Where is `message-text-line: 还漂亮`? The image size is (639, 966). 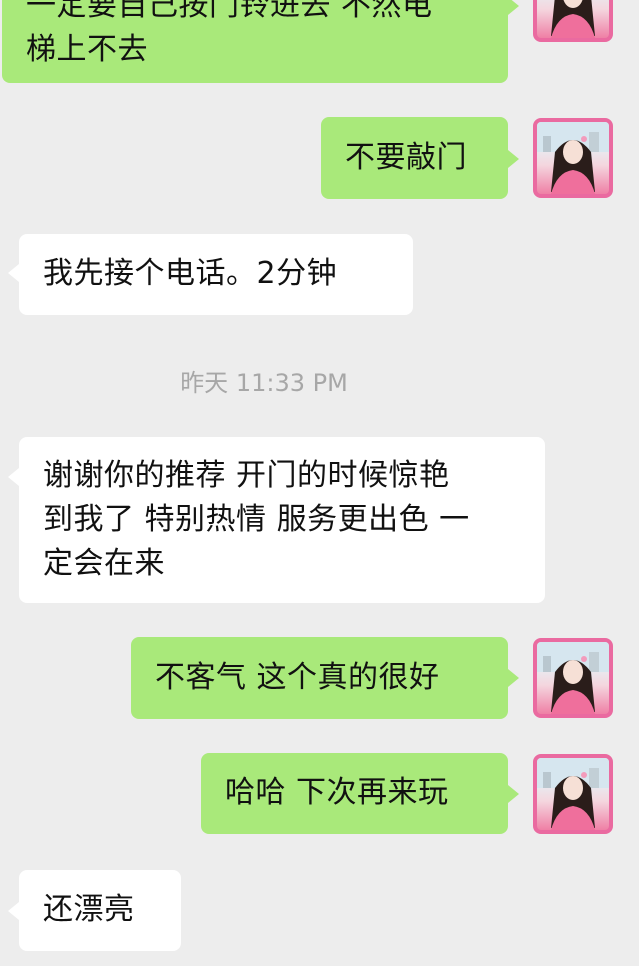
message-text-line: 还漂亮 is located at coordinates (89, 909).